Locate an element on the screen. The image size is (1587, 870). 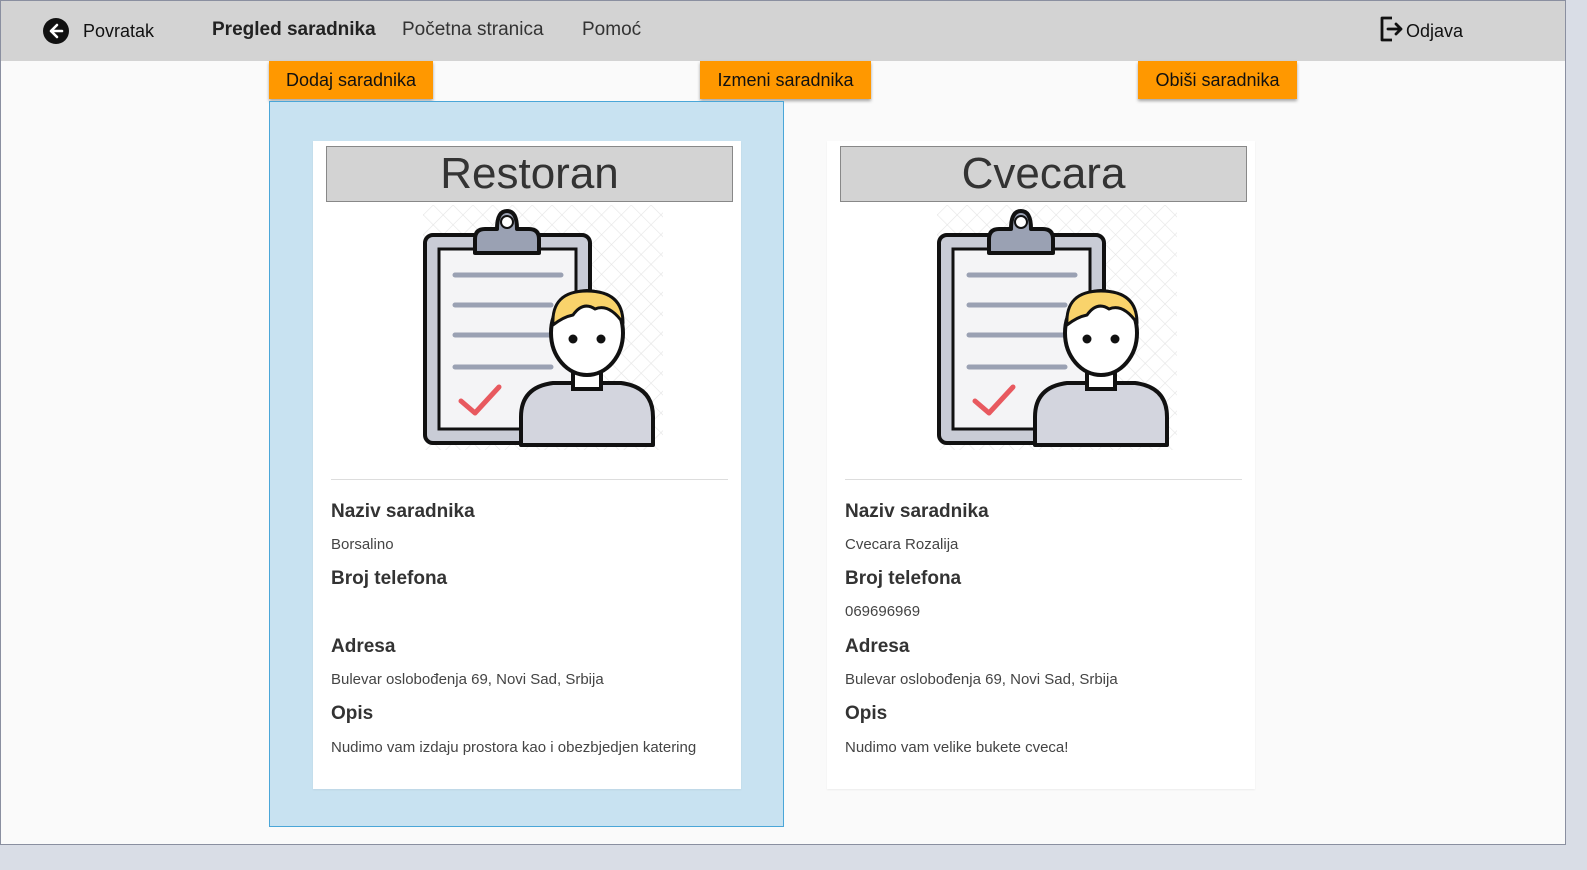
back-label: Povratak is located at coordinates (119, 30).